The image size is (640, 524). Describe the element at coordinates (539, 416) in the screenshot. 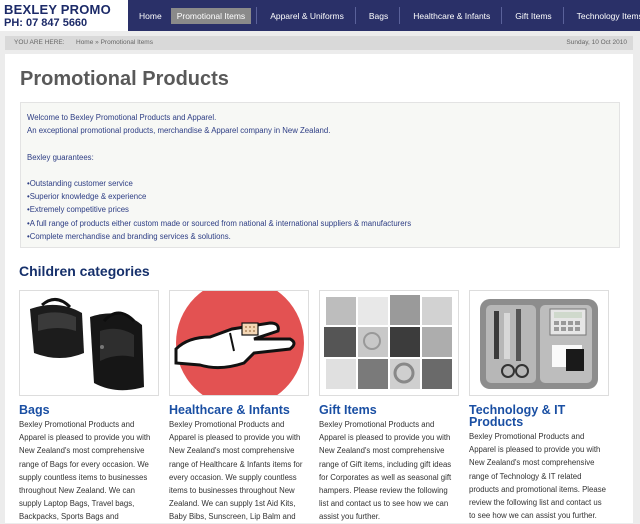

I see `category-title-technology: Technology & IT Products` at that location.